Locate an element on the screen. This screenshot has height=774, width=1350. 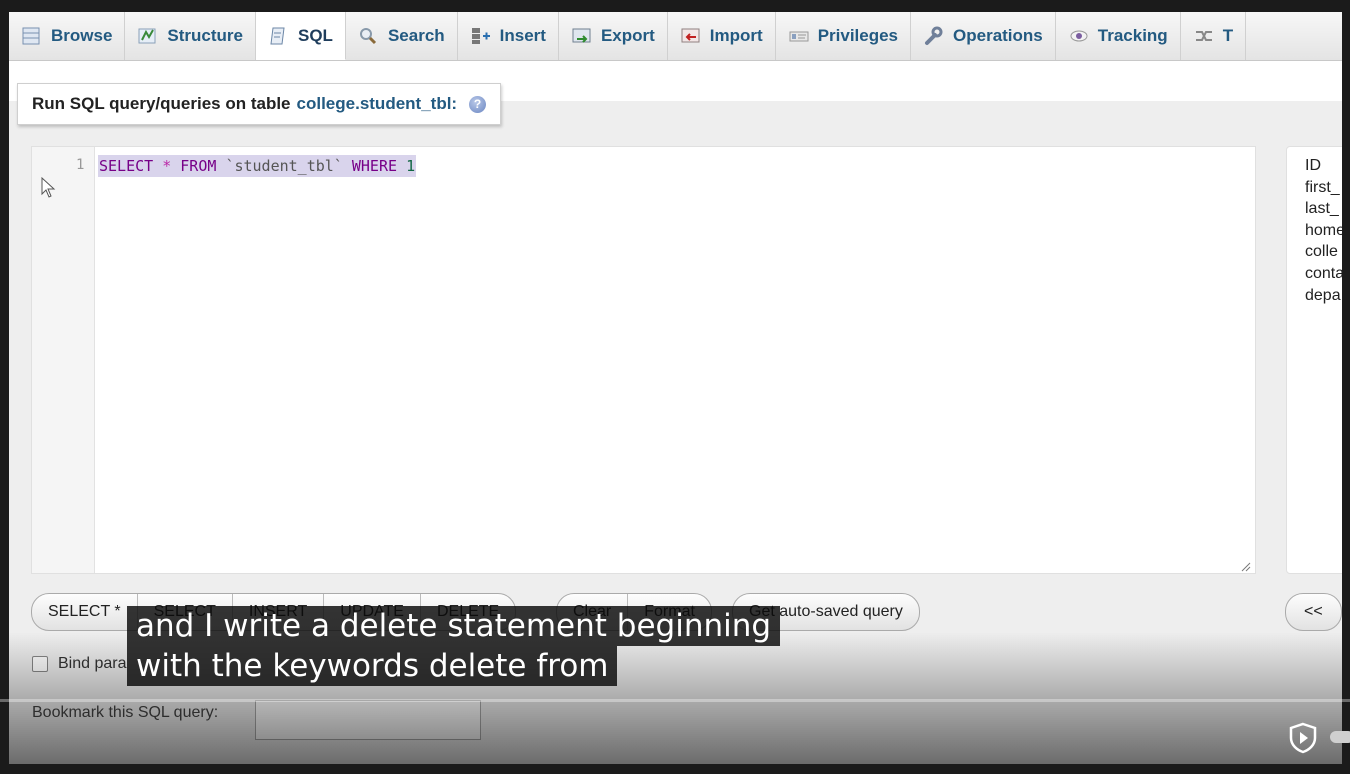
sql-keyword: WHERE is located at coordinates (374, 166).